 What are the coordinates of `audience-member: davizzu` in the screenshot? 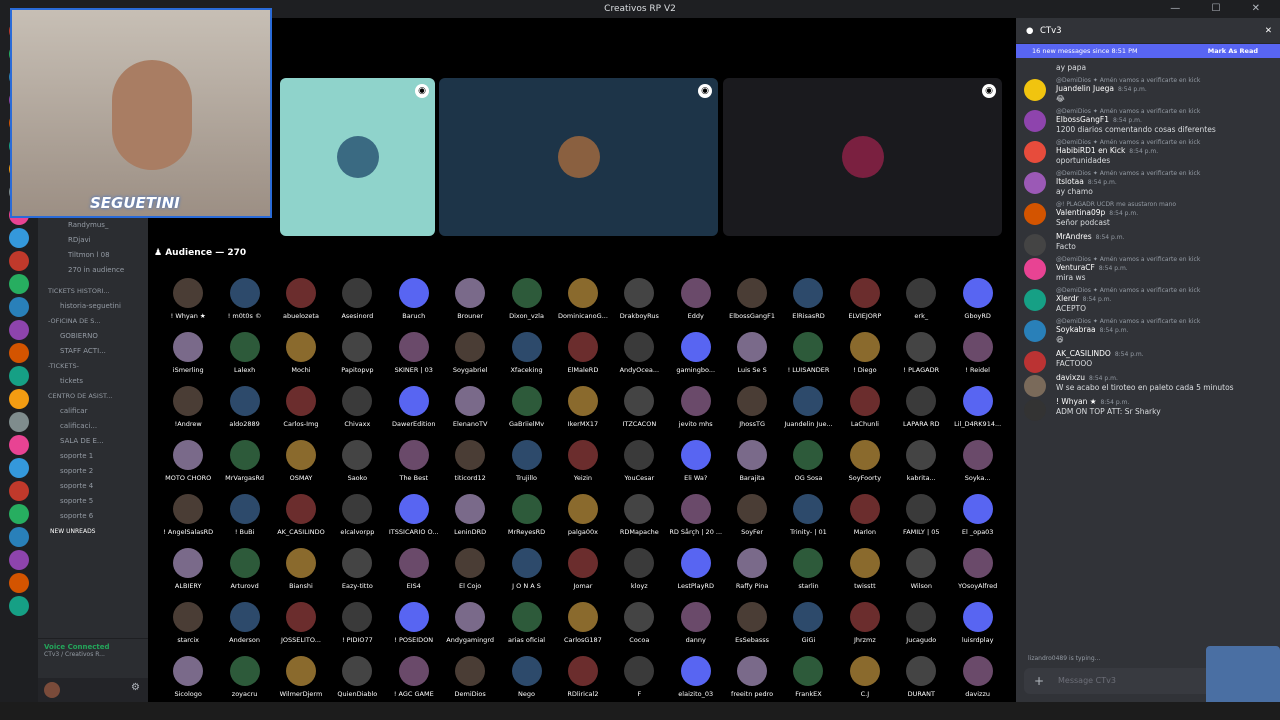 It's located at (977, 680).